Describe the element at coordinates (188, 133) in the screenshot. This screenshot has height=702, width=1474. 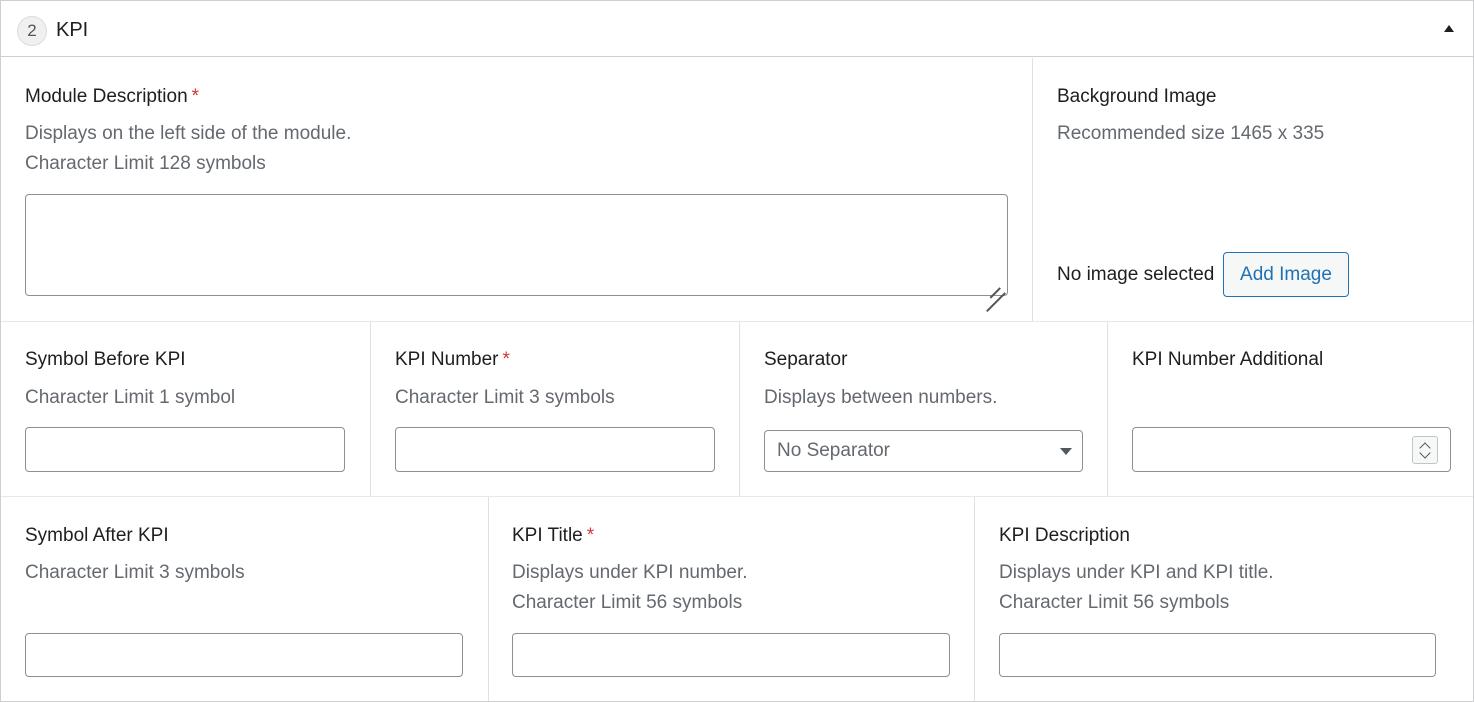
I see `module-description-help-1: Displays on the left side of the module.` at that location.